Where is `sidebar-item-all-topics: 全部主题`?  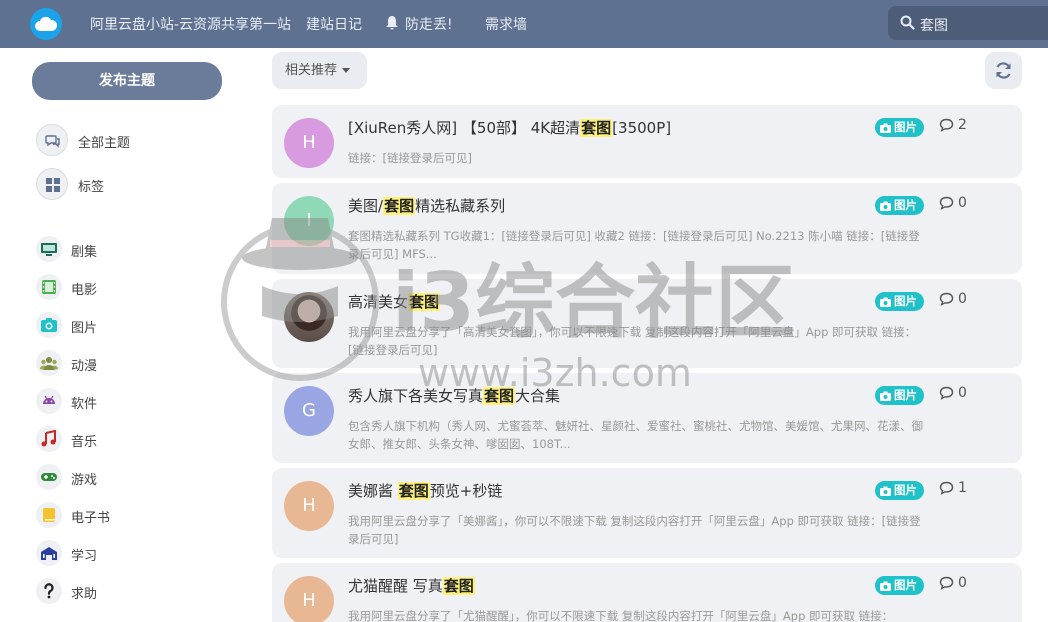 sidebar-item-all-topics: 全部主题 is located at coordinates (126, 141).